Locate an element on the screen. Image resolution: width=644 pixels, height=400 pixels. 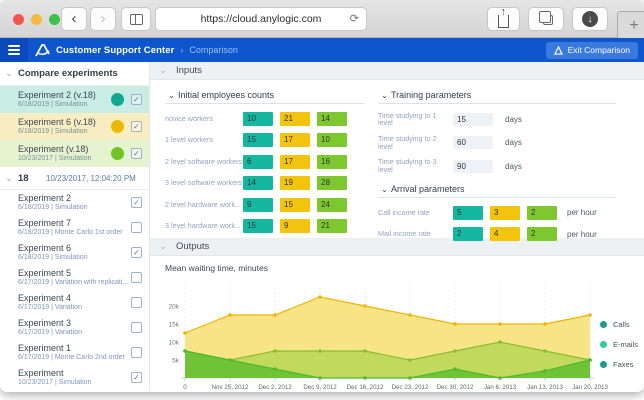
share-button is located at coordinates (503, 18).